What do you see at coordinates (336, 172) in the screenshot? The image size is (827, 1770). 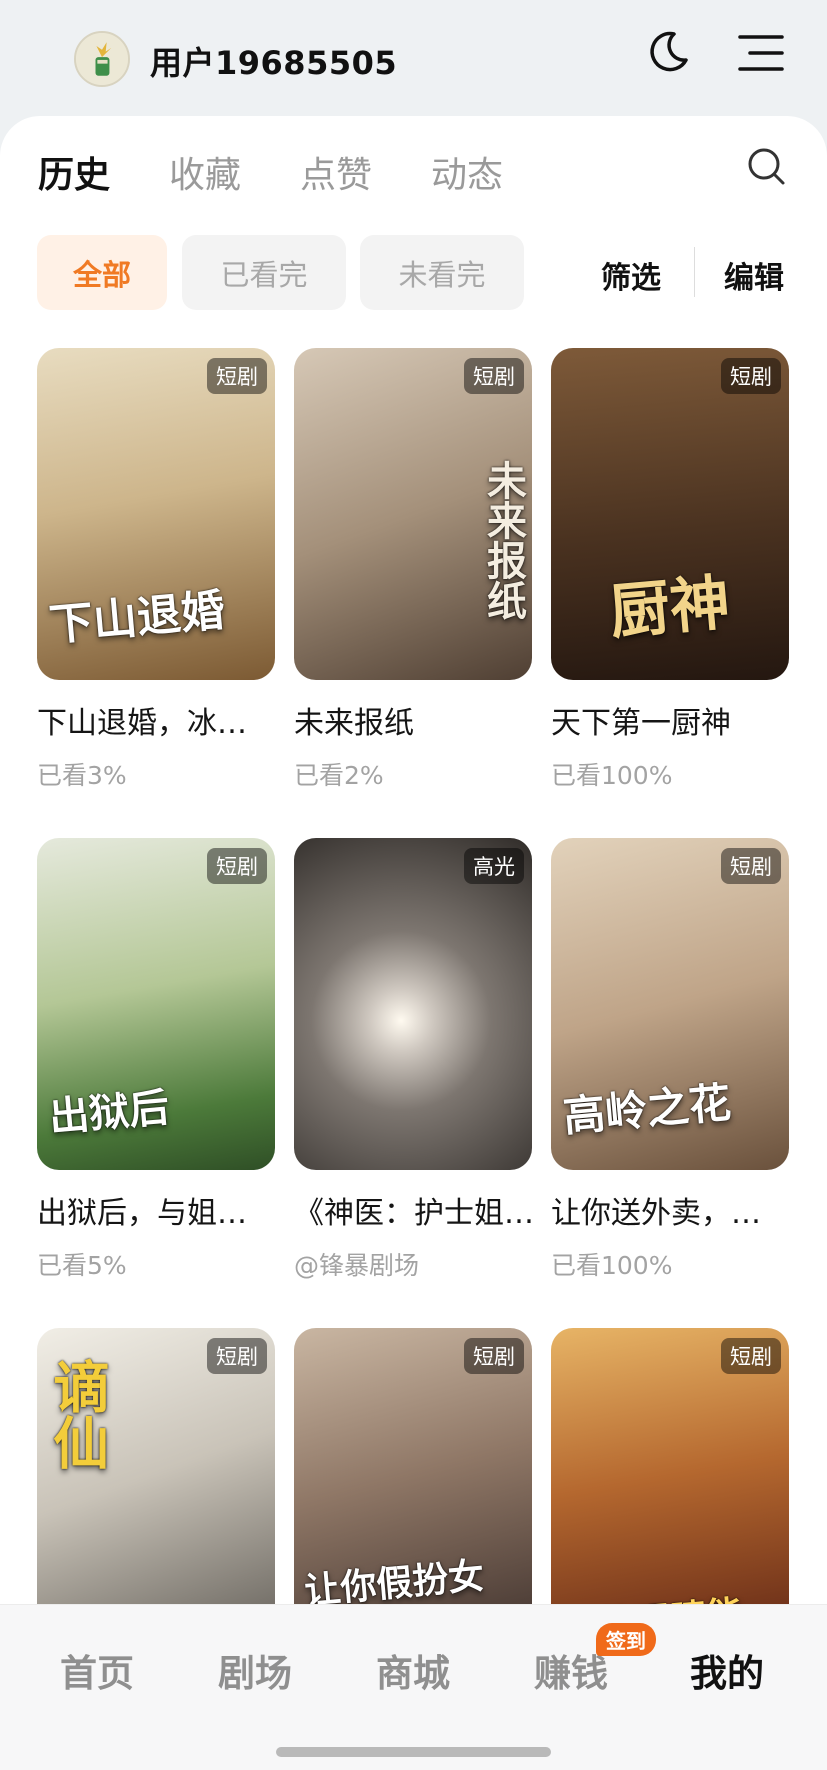 I see `tab-likes: 点赞` at bounding box center [336, 172].